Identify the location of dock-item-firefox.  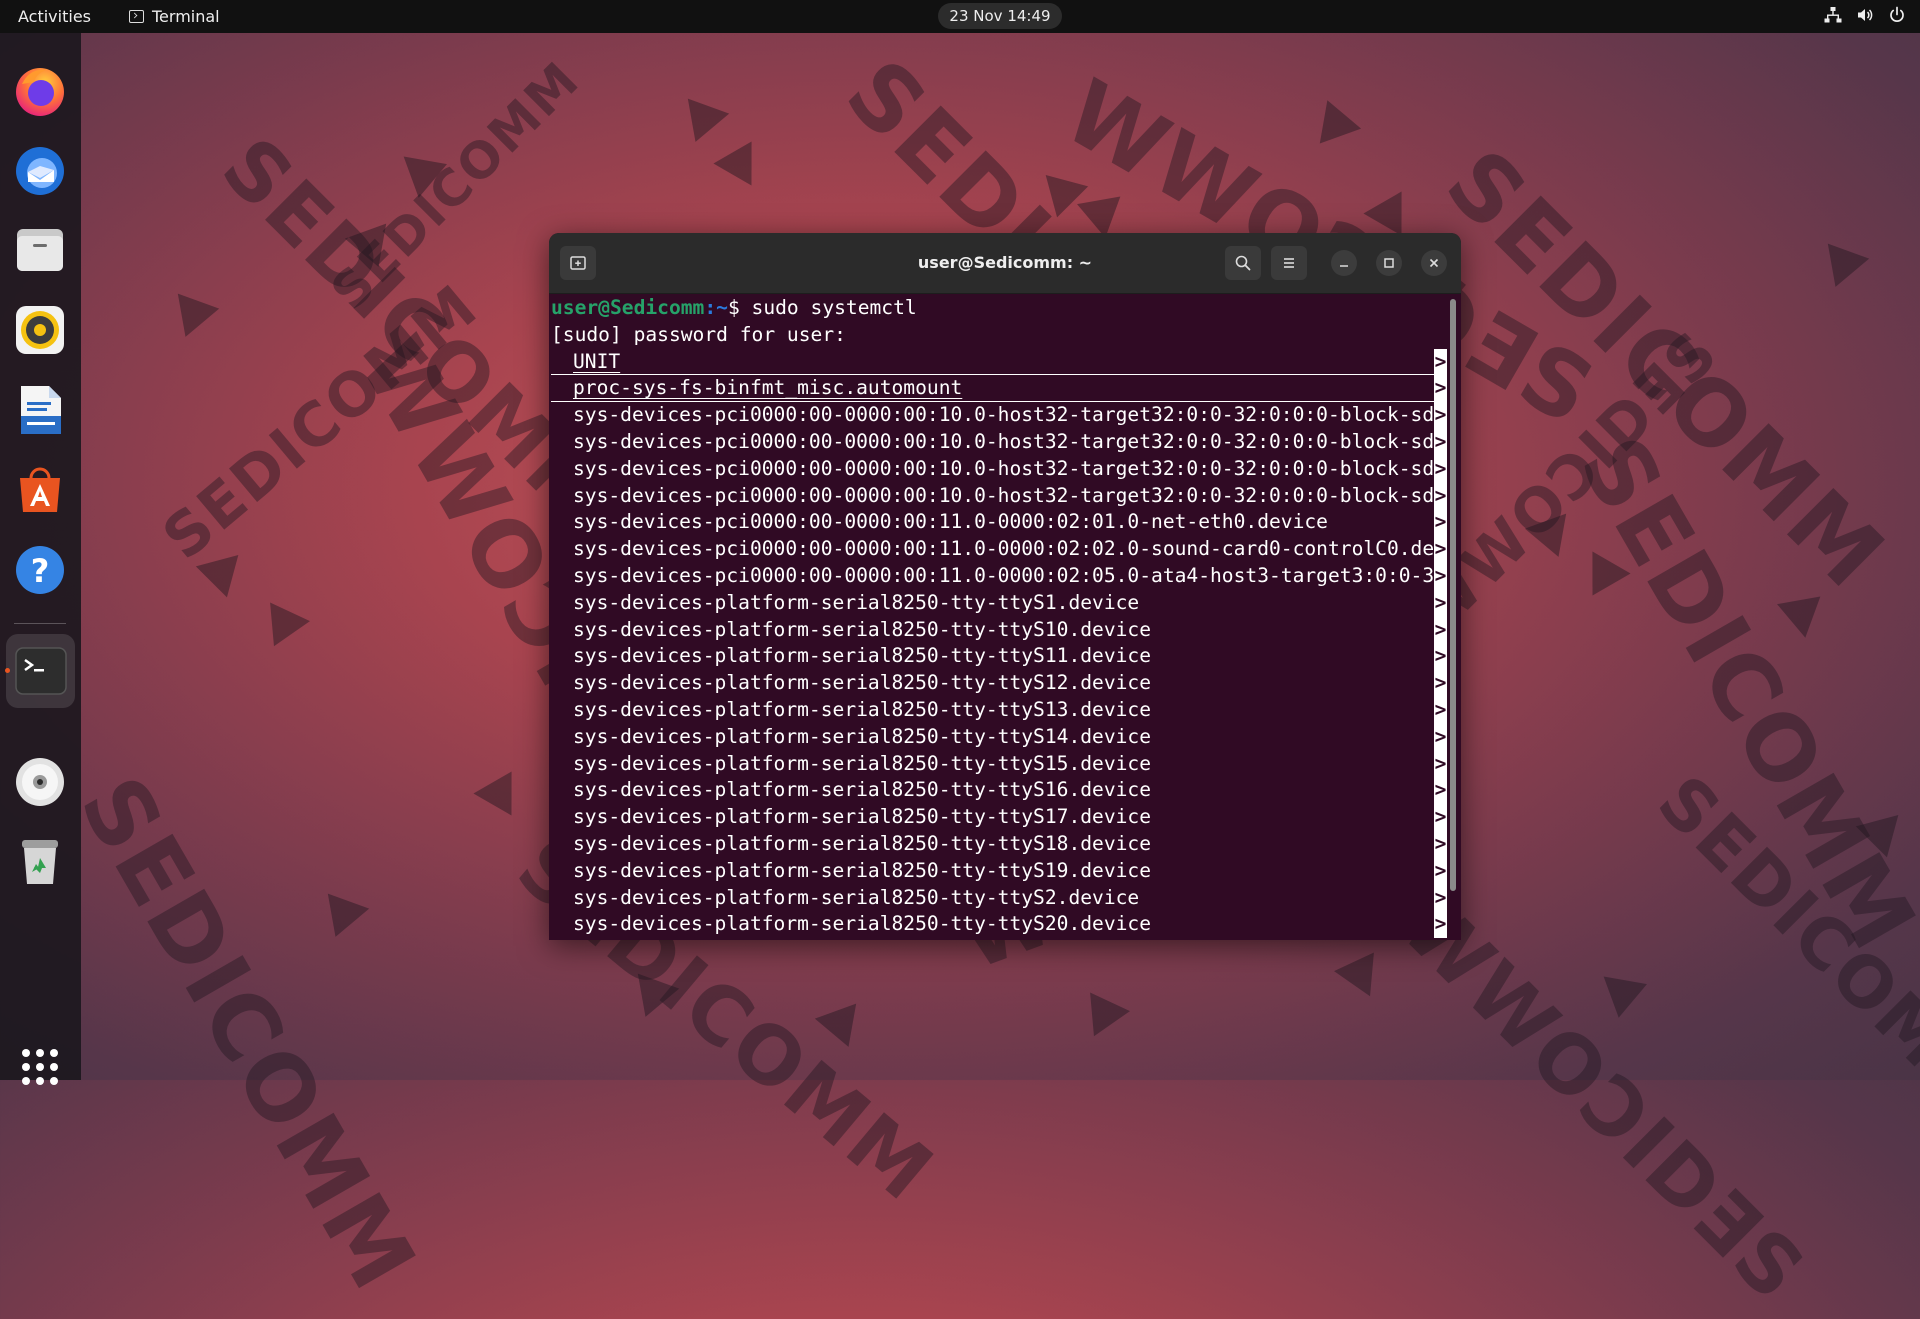
(40, 90).